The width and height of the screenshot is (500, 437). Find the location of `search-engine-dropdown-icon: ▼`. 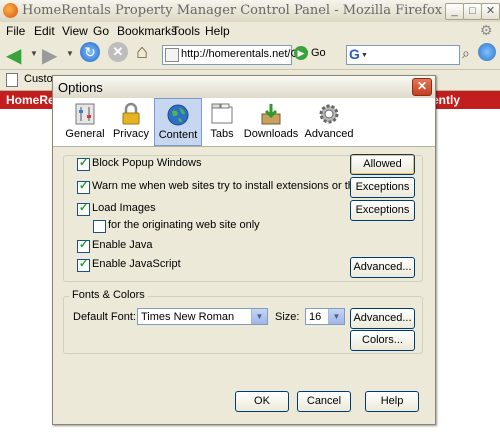

search-engine-dropdown-icon: ▼ is located at coordinates (364, 55).